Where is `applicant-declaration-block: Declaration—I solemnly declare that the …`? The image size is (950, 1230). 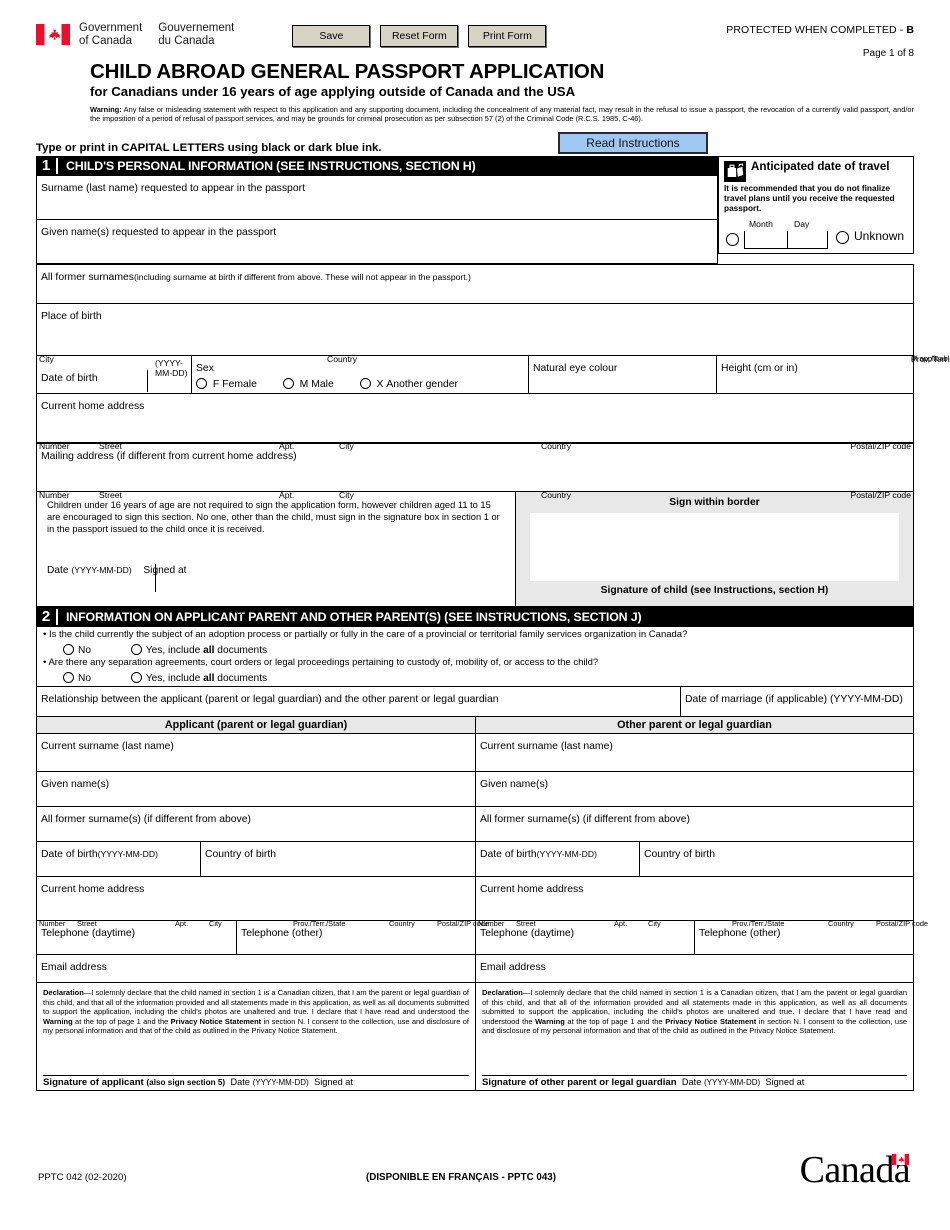 applicant-declaration-block: Declaration—I solemnly declare that the … is located at coordinates (255, 1037).